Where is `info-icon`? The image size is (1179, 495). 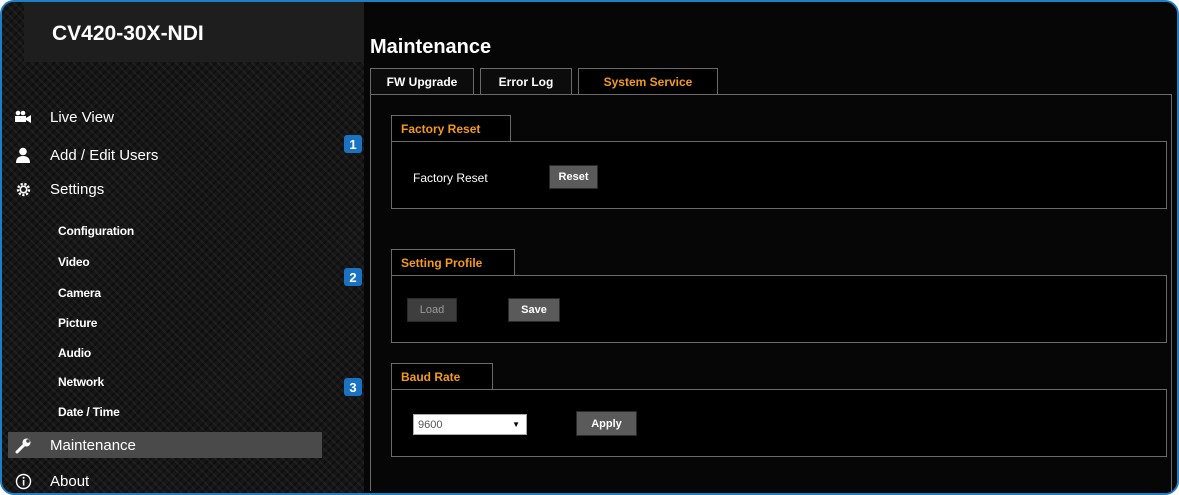 info-icon is located at coordinates (23, 481).